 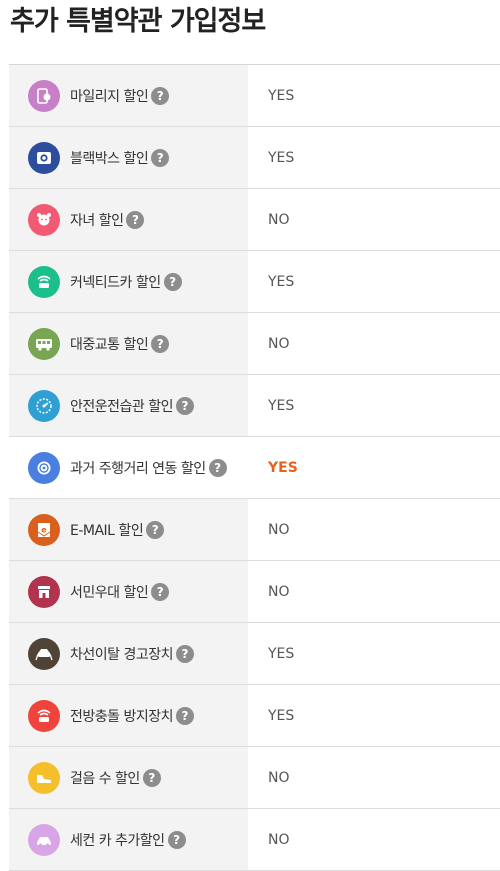 I want to click on label-cell: 전방충돌 방지장치?, so click(x=128, y=715).